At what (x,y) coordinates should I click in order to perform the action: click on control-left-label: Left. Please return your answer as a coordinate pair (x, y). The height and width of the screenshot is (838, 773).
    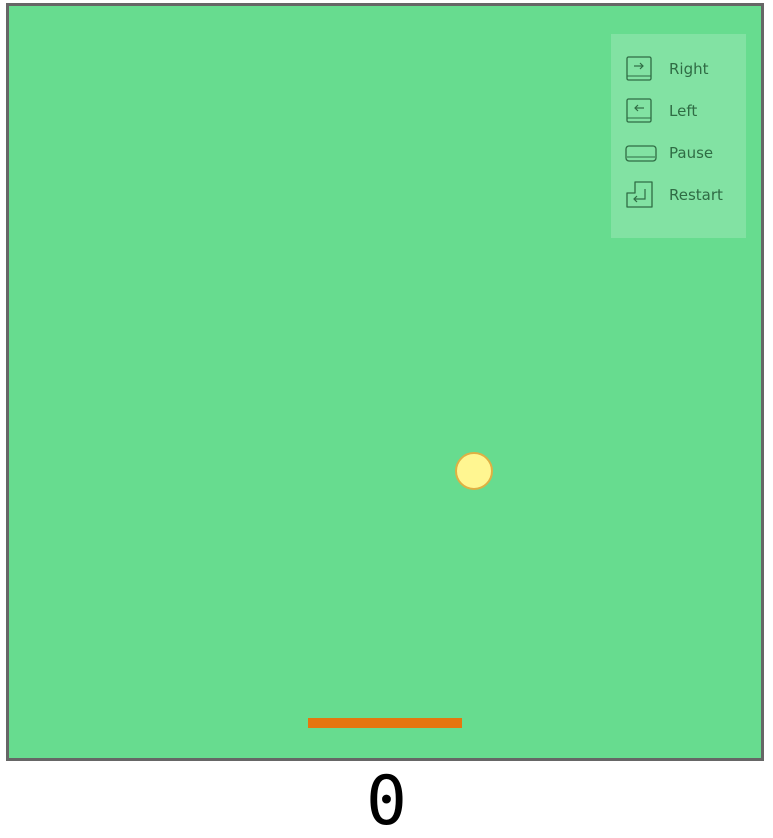
    Looking at the image, I should click on (683, 111).